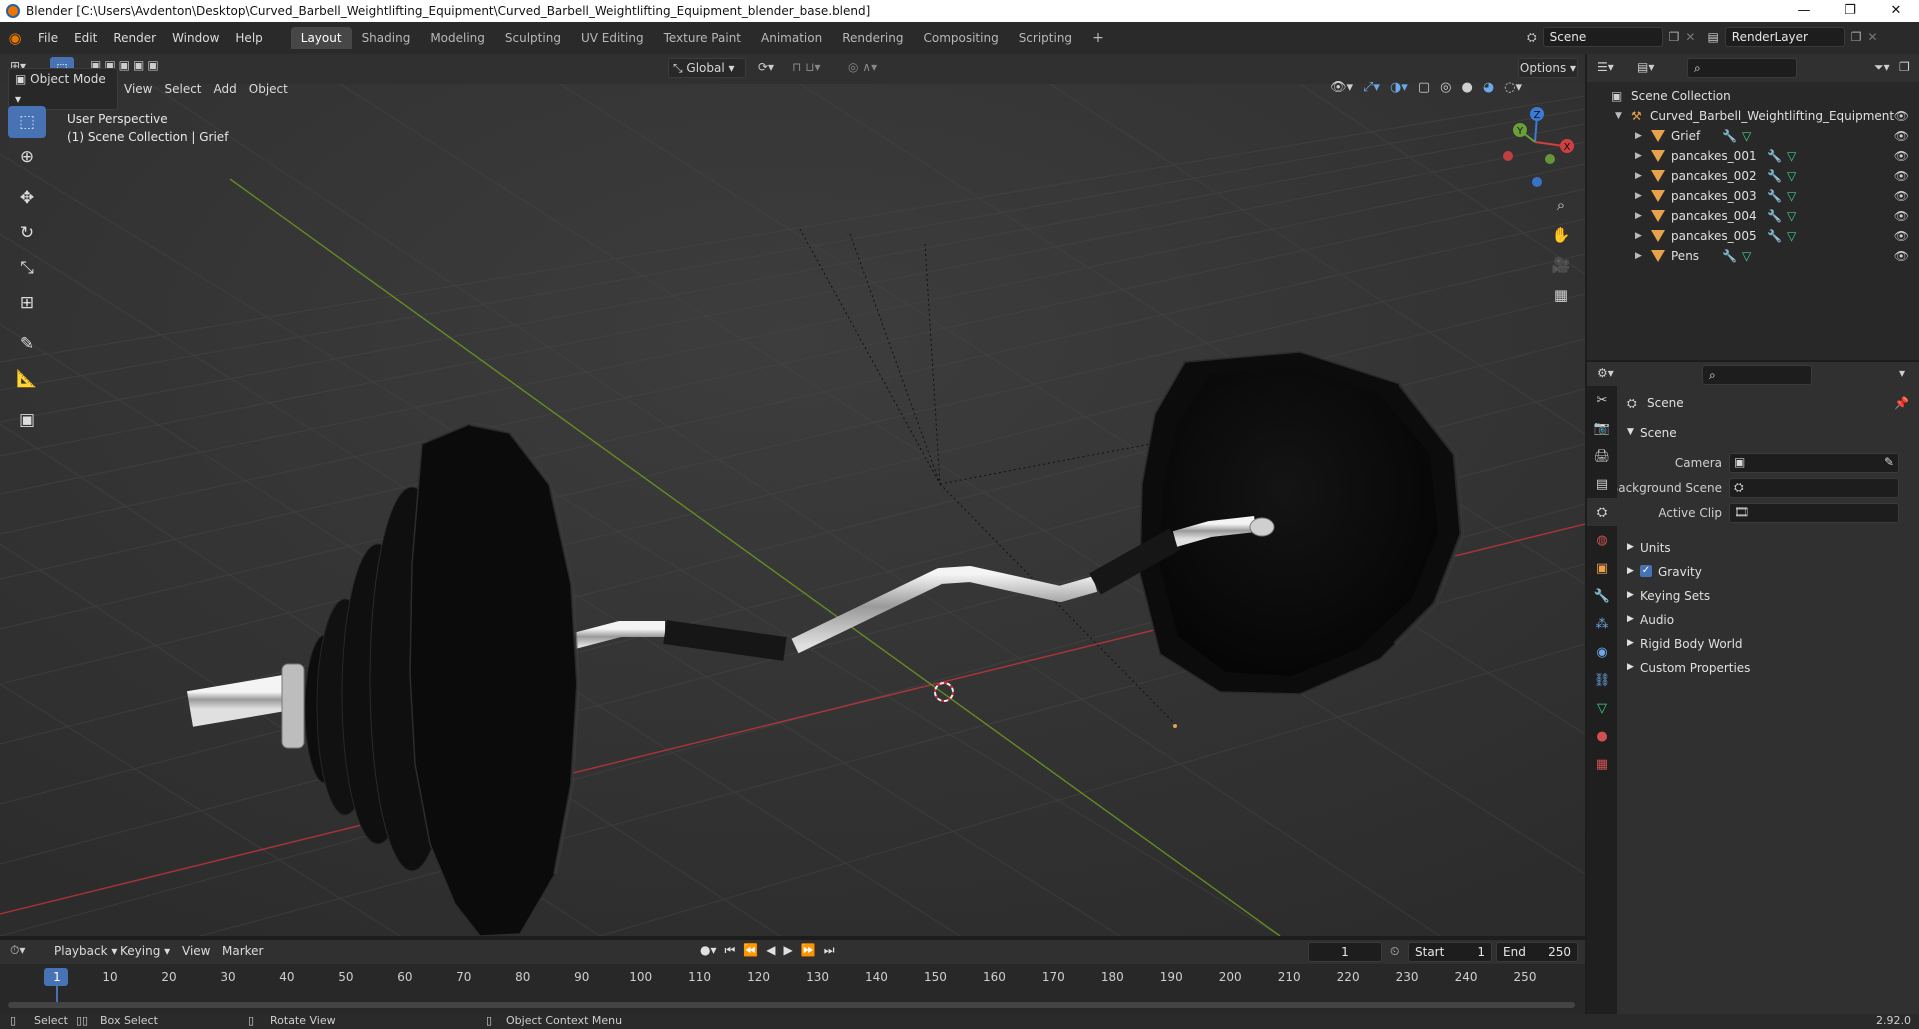 Image resolution: width=1919 pixels, height=1029 pixels. What do you see at coordinates (730, 950) in the screenshot?
I see `jump-start-icon: ⏮` at bounding box center [730, 950].